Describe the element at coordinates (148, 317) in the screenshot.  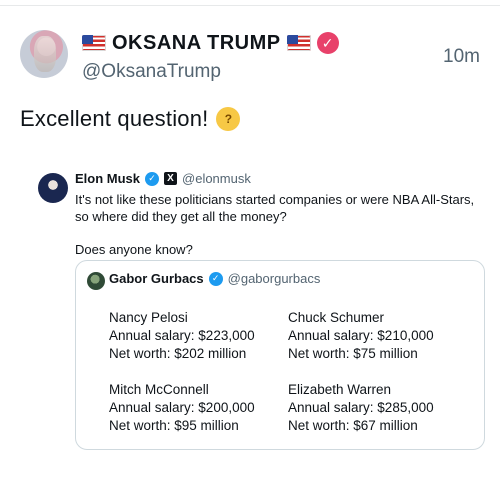
I see `politician-name: Nancy Pelosi` at that location.